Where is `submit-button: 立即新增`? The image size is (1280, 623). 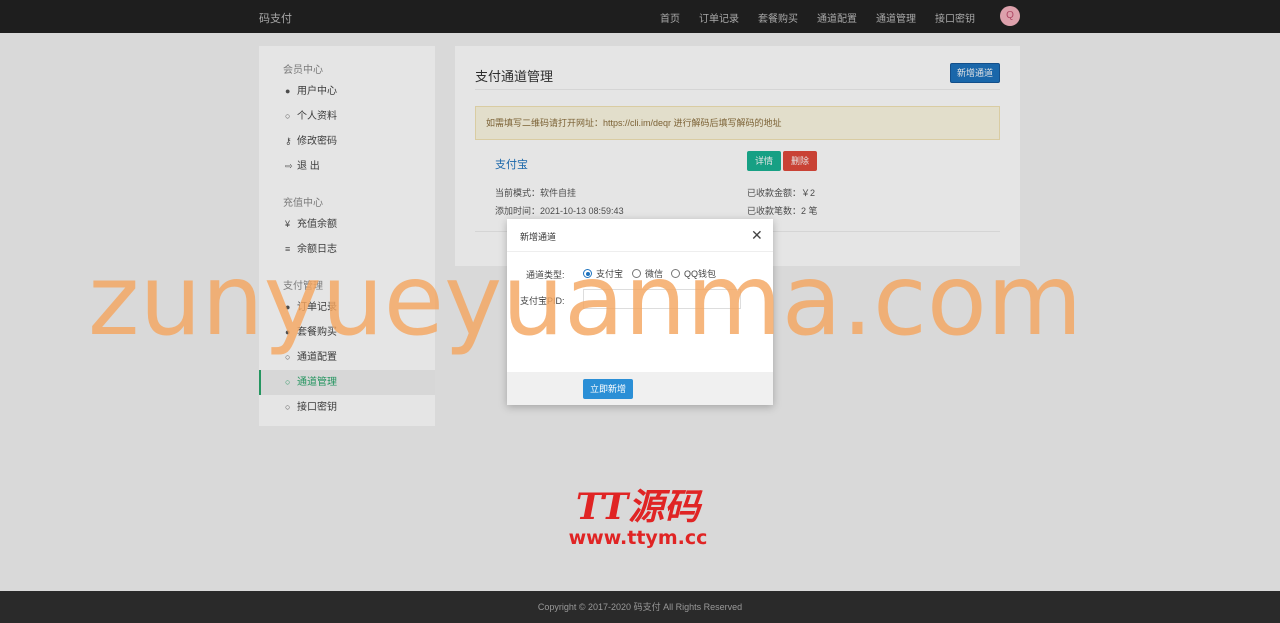
submit-button: 立即新增 is located at coordinates (608, 389).